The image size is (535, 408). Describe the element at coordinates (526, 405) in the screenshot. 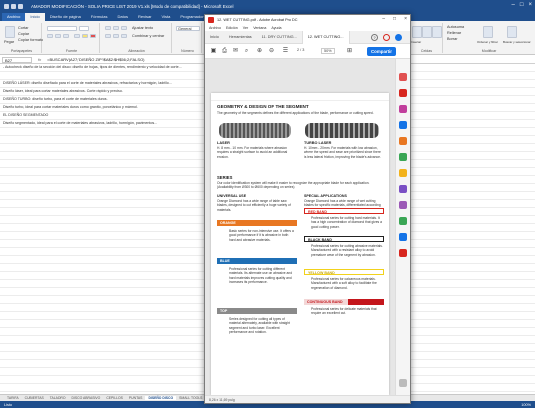

I see `zoom-level: 100%` at that location.